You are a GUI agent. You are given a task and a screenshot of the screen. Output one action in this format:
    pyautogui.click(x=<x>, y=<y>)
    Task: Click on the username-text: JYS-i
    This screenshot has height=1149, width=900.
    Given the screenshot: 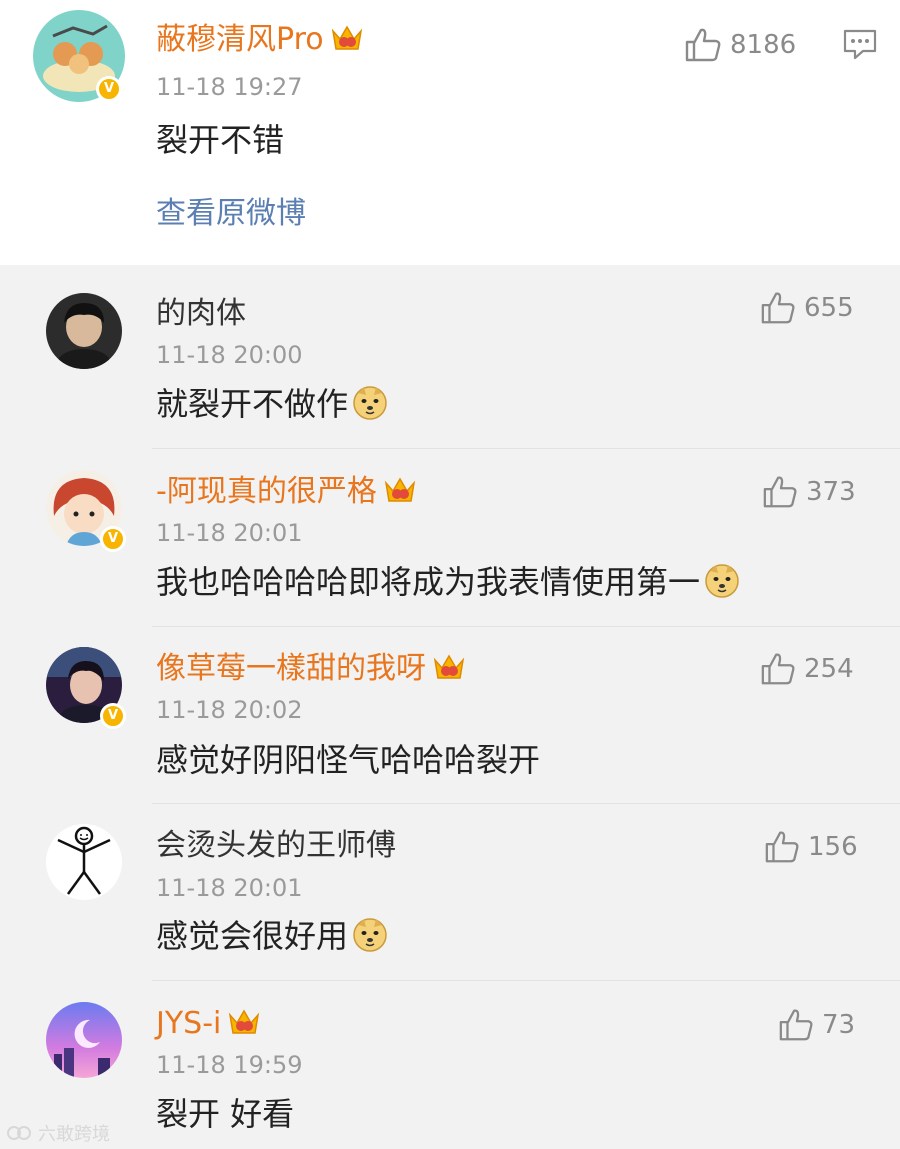 What is the action you would take?
    pyautogui.click(x=188, y=1023)
    